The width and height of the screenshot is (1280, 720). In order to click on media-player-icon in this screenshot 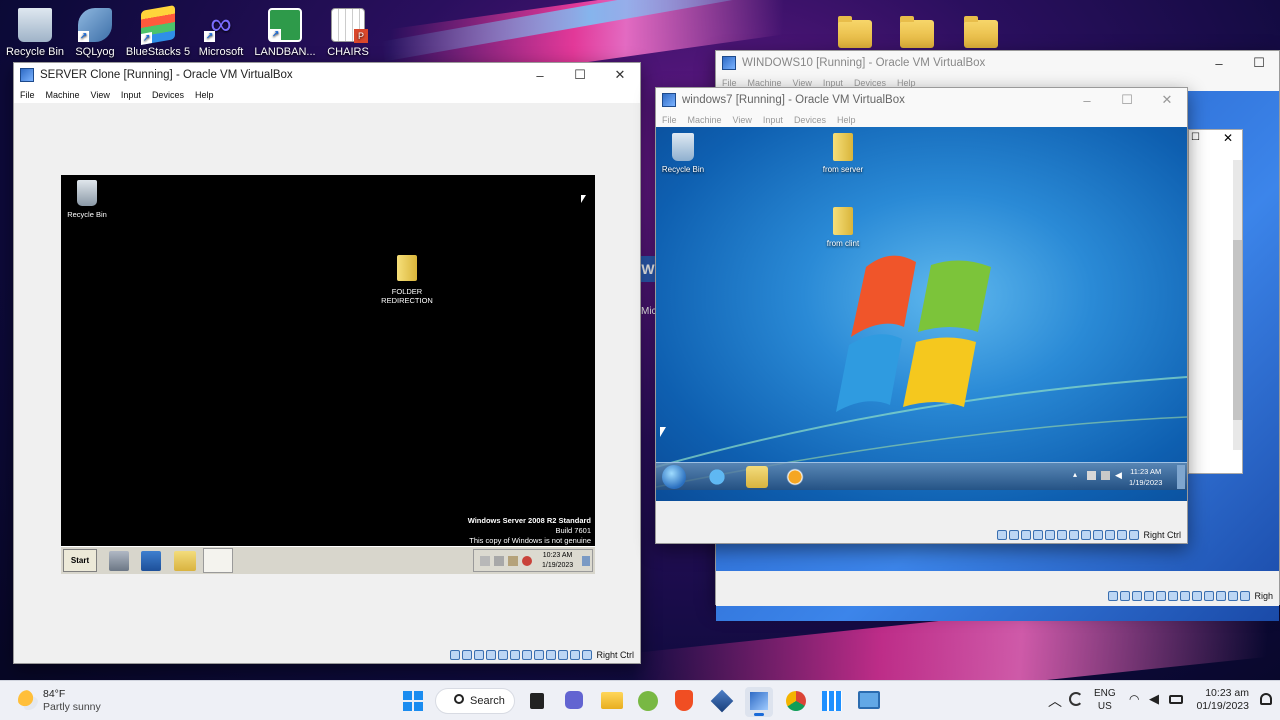, I will do `click(795, 477)`.